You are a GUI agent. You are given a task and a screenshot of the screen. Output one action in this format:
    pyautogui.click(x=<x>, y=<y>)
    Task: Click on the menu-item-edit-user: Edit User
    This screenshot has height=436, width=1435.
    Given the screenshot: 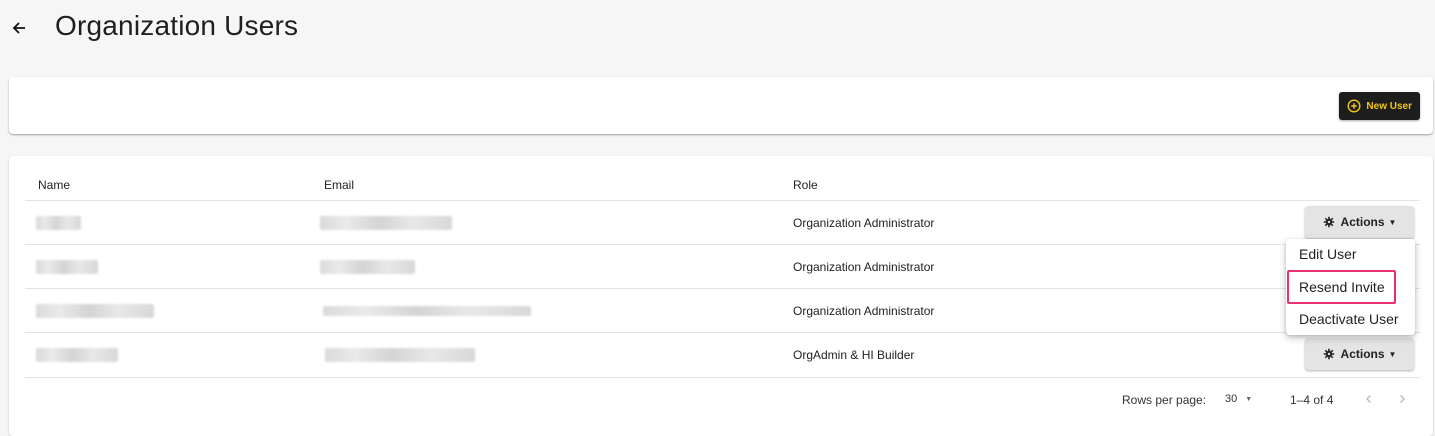 What is the action you would take?
    pyautogui.click(x=1328, y=254)
    